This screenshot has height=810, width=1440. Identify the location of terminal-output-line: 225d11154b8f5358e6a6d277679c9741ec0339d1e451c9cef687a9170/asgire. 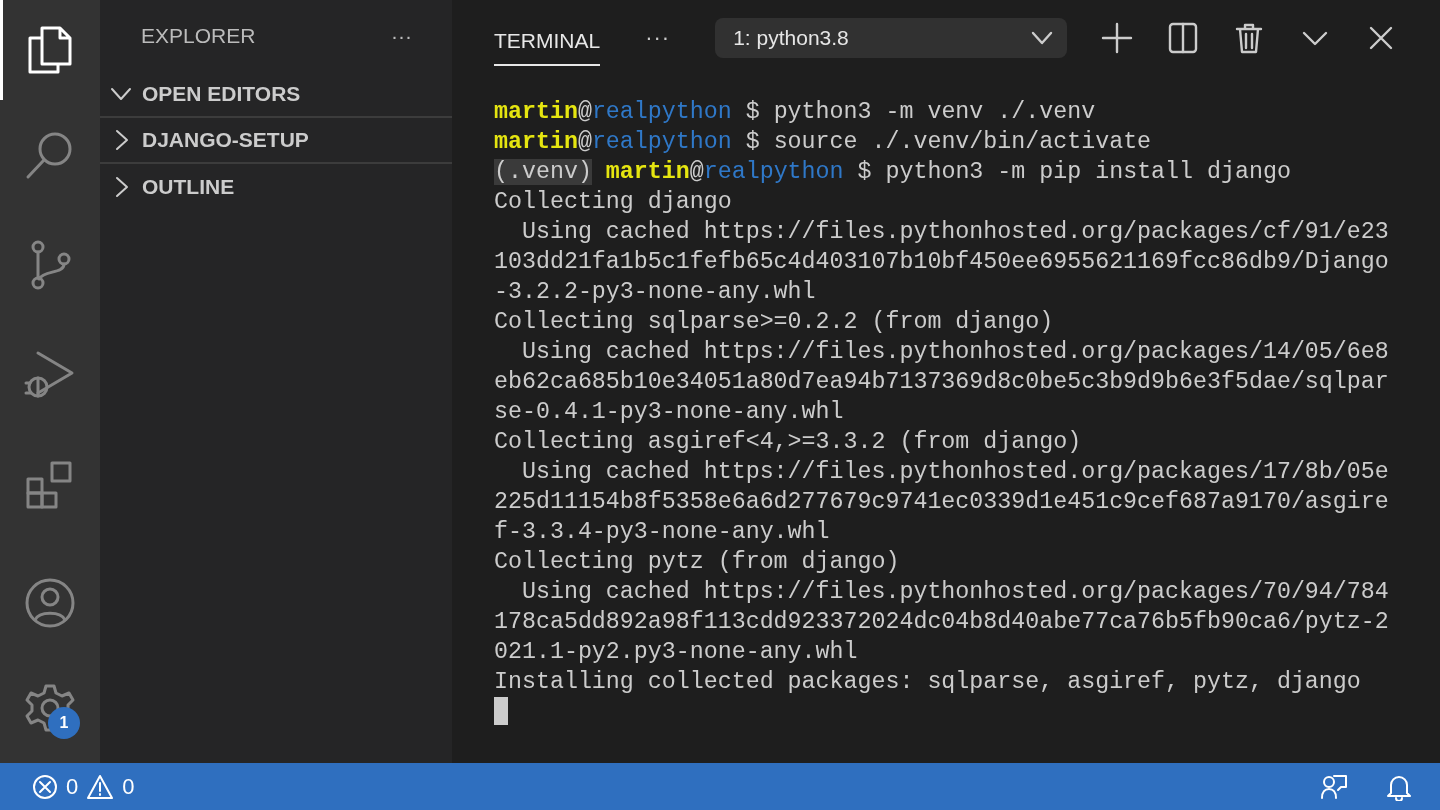
(942, 502).